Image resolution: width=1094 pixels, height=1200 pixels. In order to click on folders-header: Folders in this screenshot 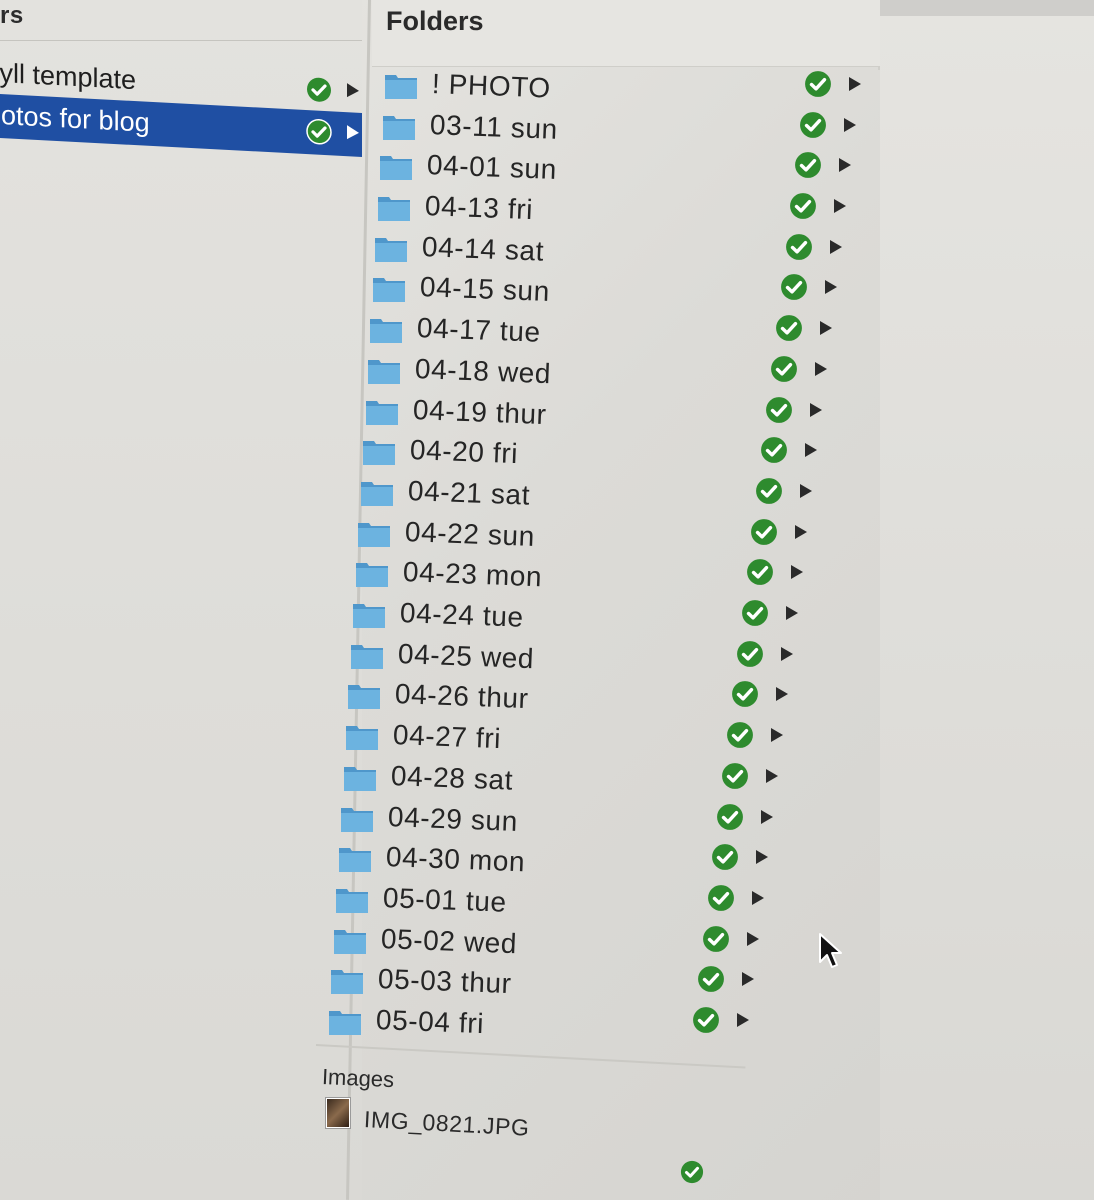, I will do `click(626, 33)`.